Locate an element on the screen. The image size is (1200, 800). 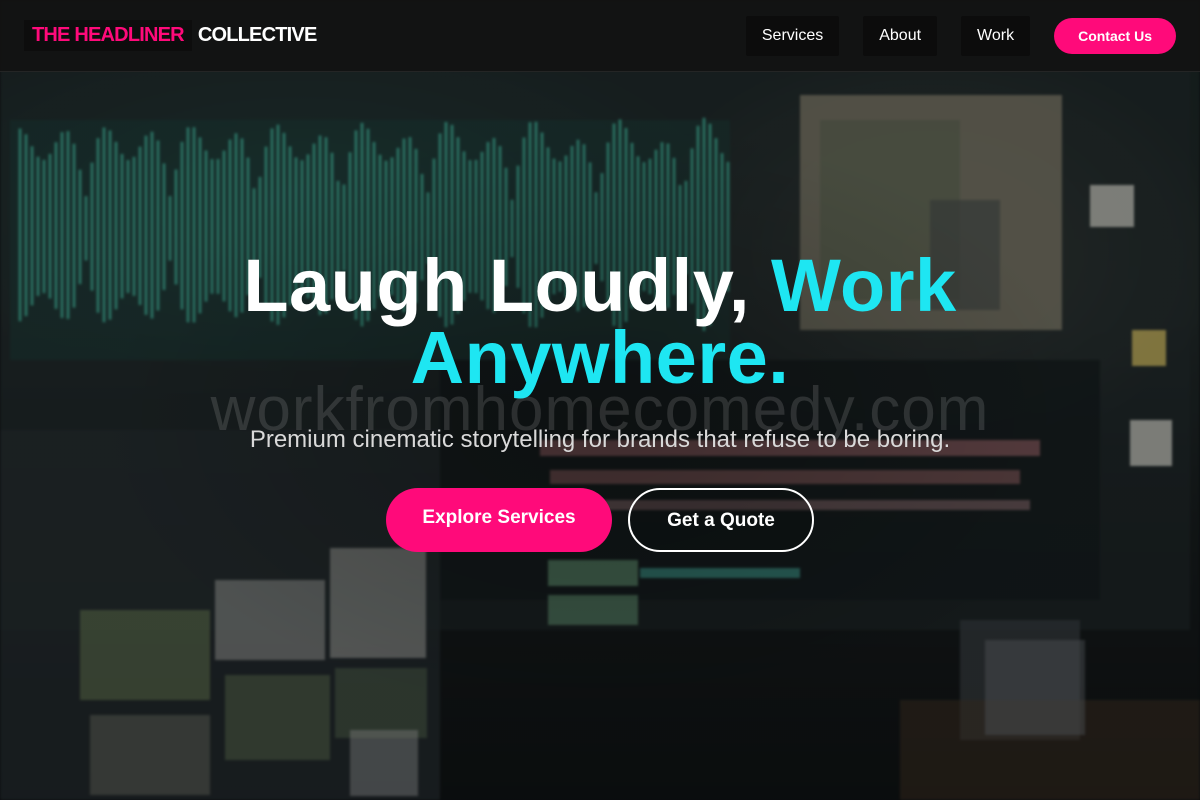
cta-row: Explore Services Get a Quote is located at coordinates (600, 520).